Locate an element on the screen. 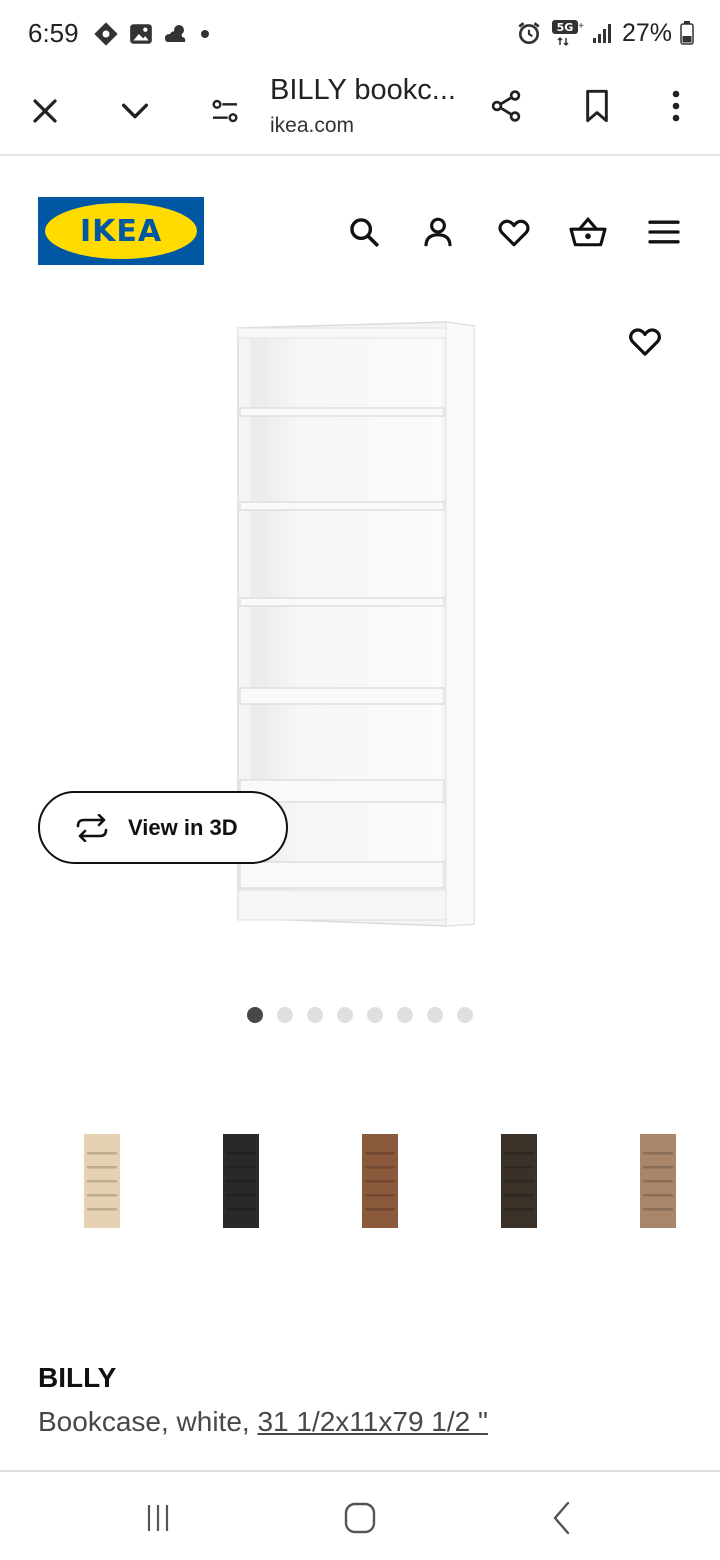 The height and width of the screenshot is (1560, 720). heart-icon is located at coordinates (645, 342).